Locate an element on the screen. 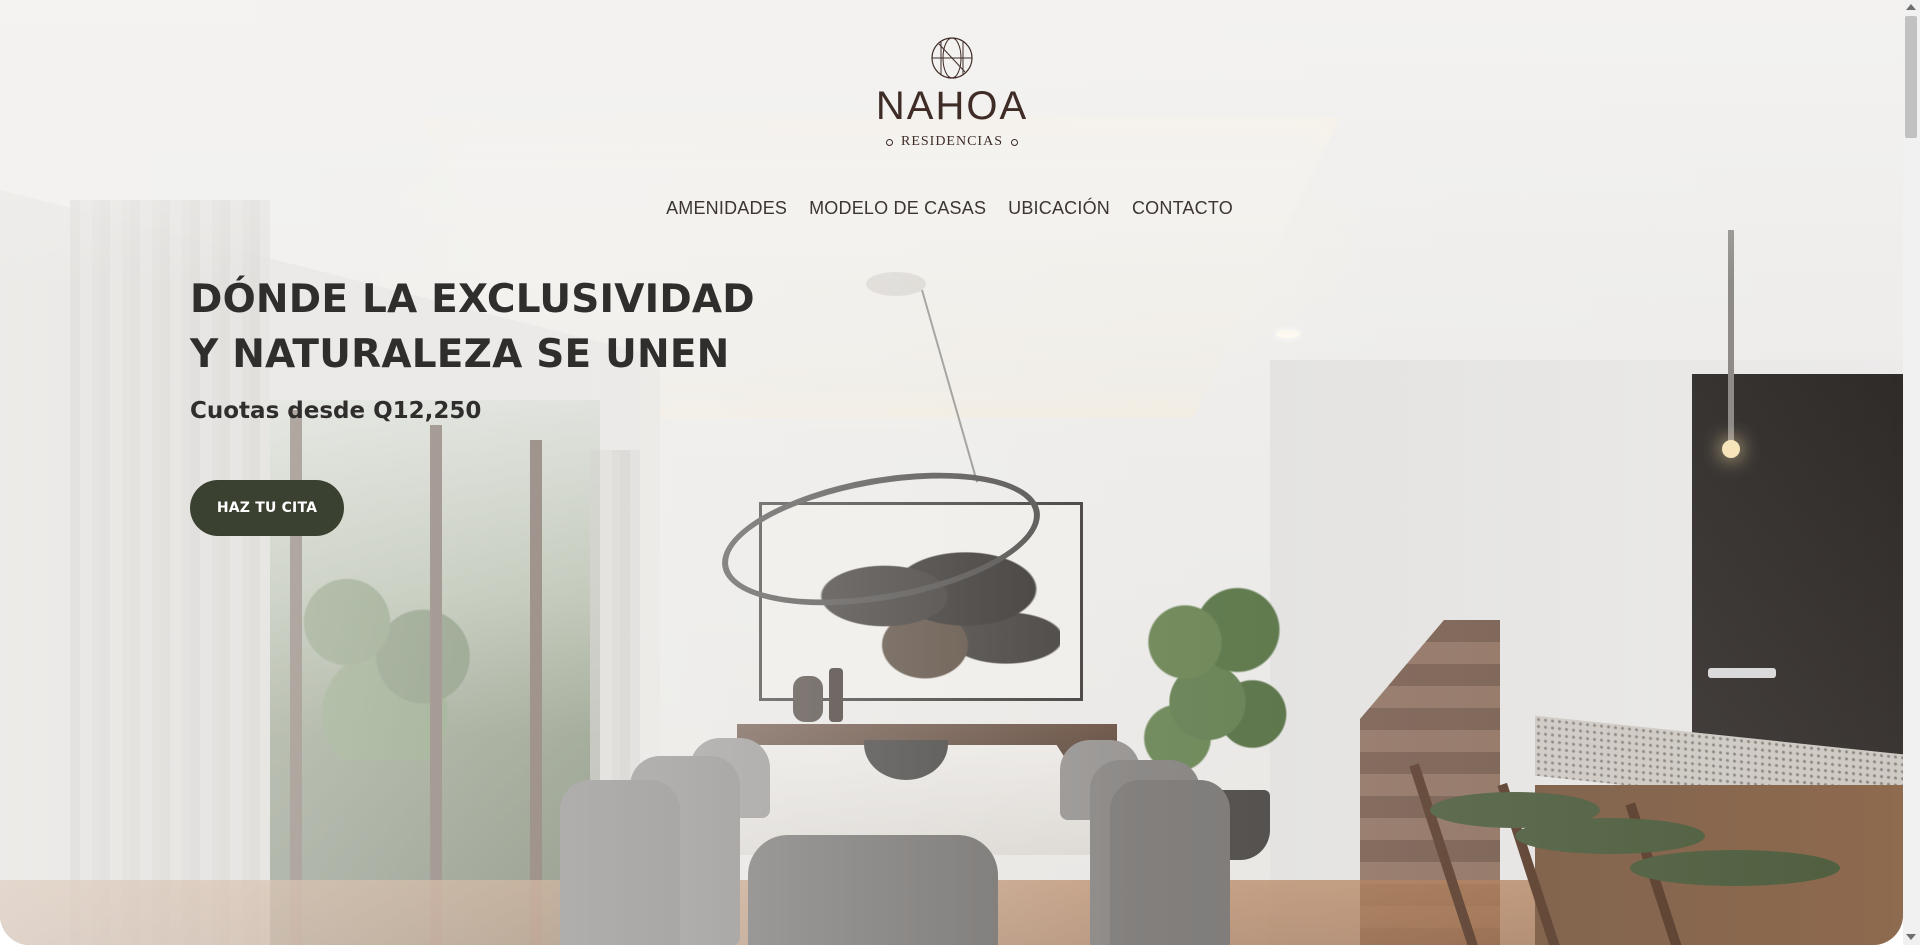 This screenshot has width=1920, height=945. hero-headline-line-2: Y NATURALEZA SE UNEN is located at coordinates (460, 354).